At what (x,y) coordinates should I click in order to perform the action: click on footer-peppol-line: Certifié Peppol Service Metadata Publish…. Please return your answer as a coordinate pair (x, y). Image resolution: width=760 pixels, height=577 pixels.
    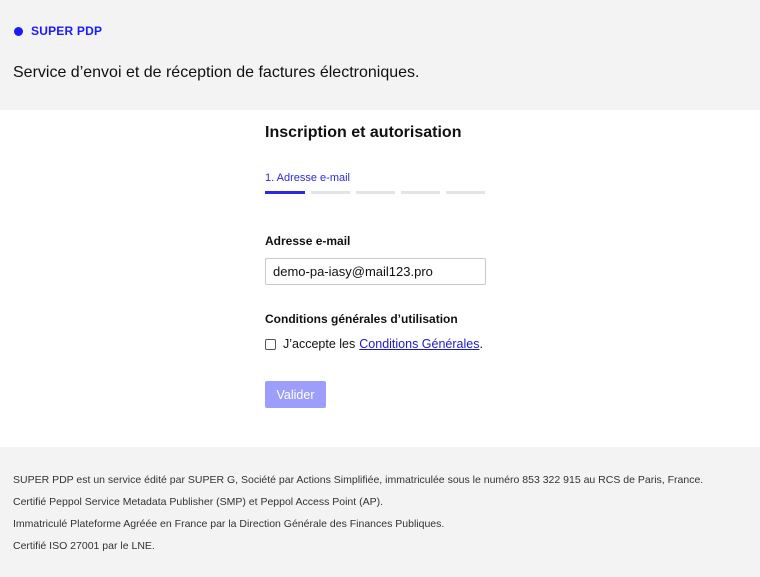
    Looking at the image, I should click on (198, 502).